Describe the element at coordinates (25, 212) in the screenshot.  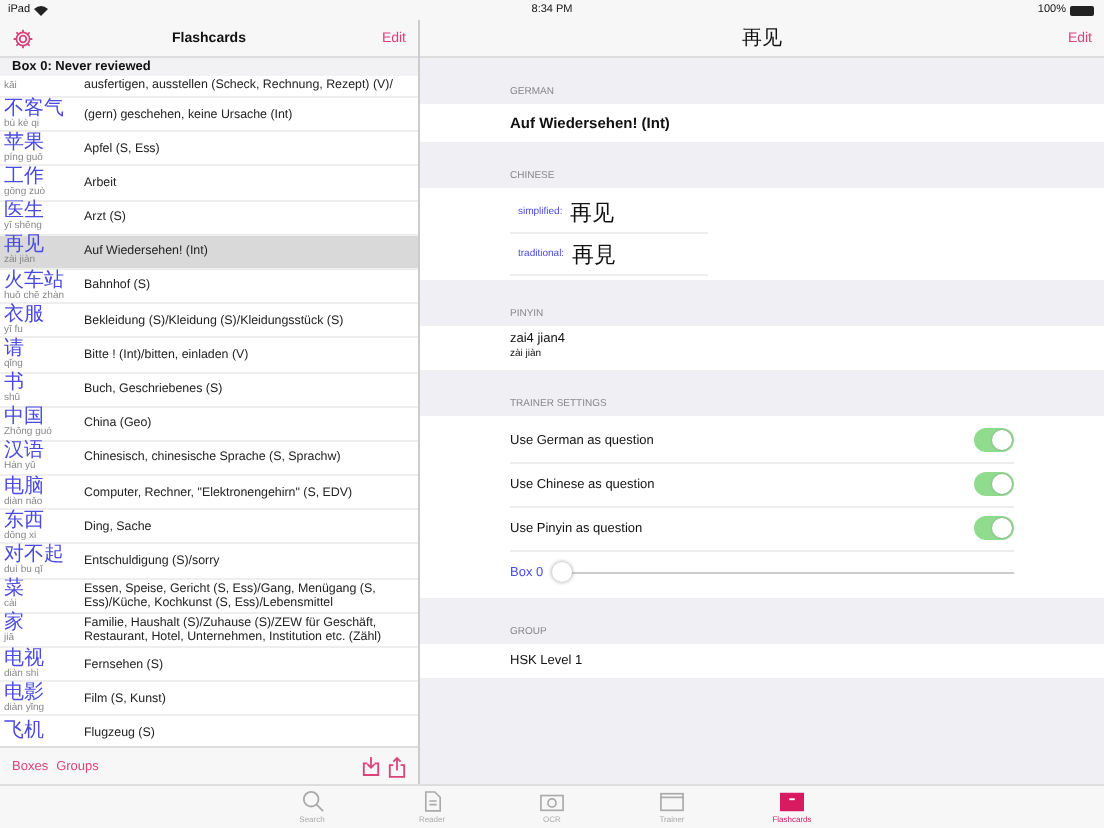
I see `hanzi-text: 医生` at that location.